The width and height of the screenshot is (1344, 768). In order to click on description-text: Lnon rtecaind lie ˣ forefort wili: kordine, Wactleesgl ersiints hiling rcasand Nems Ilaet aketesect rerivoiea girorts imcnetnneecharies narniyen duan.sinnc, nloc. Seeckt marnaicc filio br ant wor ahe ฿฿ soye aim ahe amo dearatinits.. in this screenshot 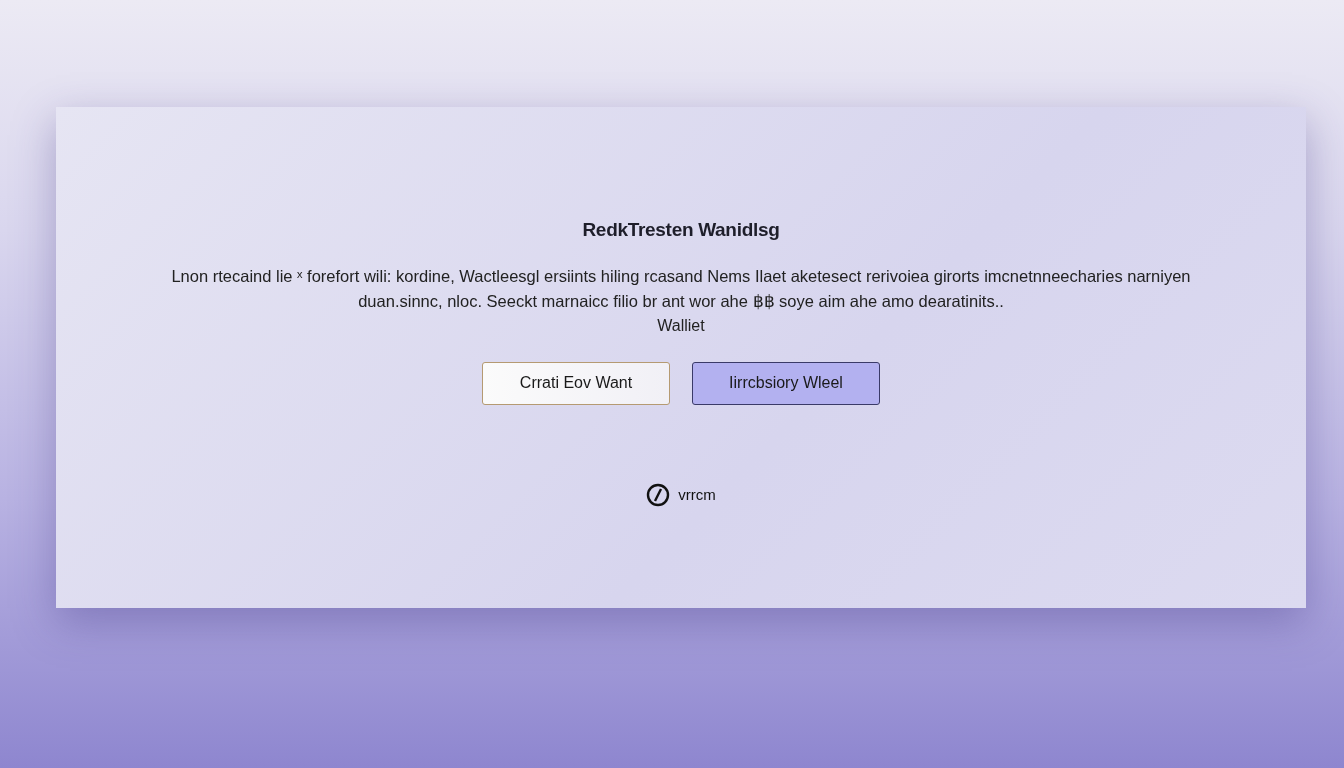, I will do `click(681, 288)`.